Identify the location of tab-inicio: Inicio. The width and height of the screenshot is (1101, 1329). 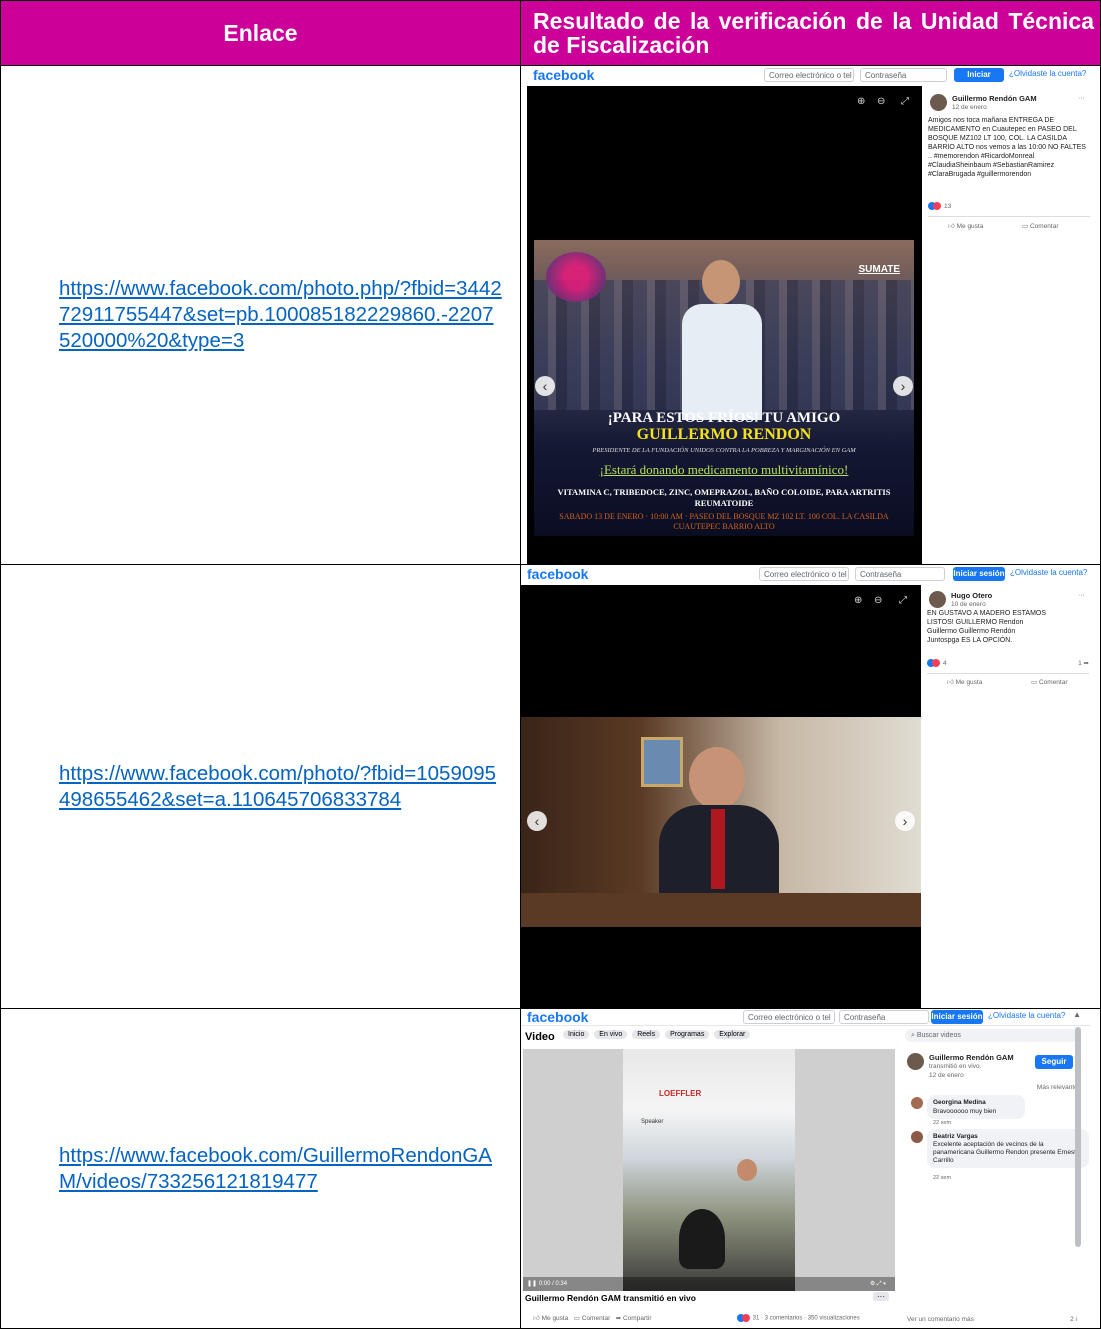
(576, 1034).